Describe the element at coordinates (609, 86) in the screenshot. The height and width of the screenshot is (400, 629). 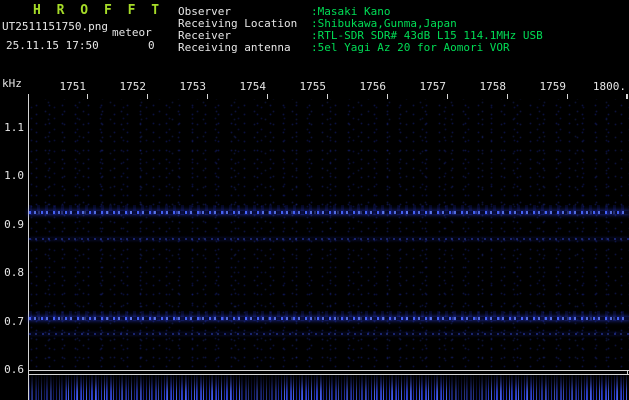
I see `x-tick-label: 1800.` at that location.